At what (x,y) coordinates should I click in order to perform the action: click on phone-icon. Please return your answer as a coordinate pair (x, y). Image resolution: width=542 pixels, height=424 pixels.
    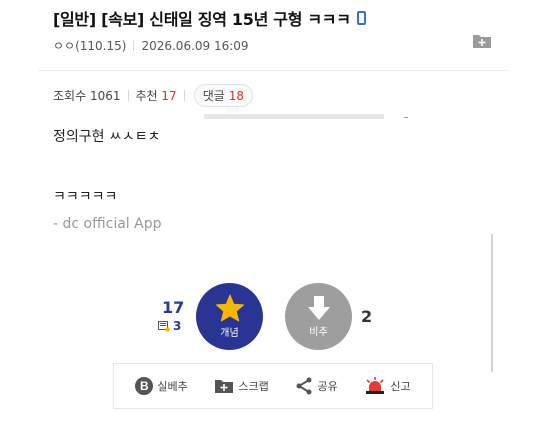
    Looking at the image, I should click on (361, 18).